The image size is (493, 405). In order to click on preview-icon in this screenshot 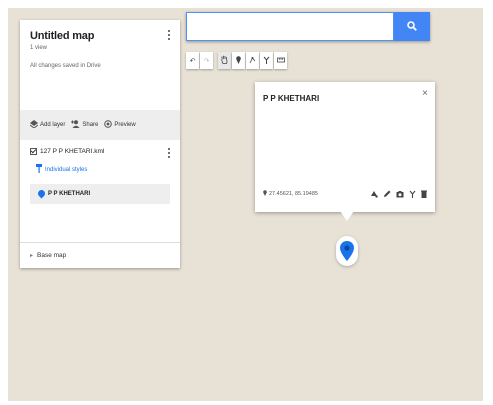, I will do `click(108, 125)`.